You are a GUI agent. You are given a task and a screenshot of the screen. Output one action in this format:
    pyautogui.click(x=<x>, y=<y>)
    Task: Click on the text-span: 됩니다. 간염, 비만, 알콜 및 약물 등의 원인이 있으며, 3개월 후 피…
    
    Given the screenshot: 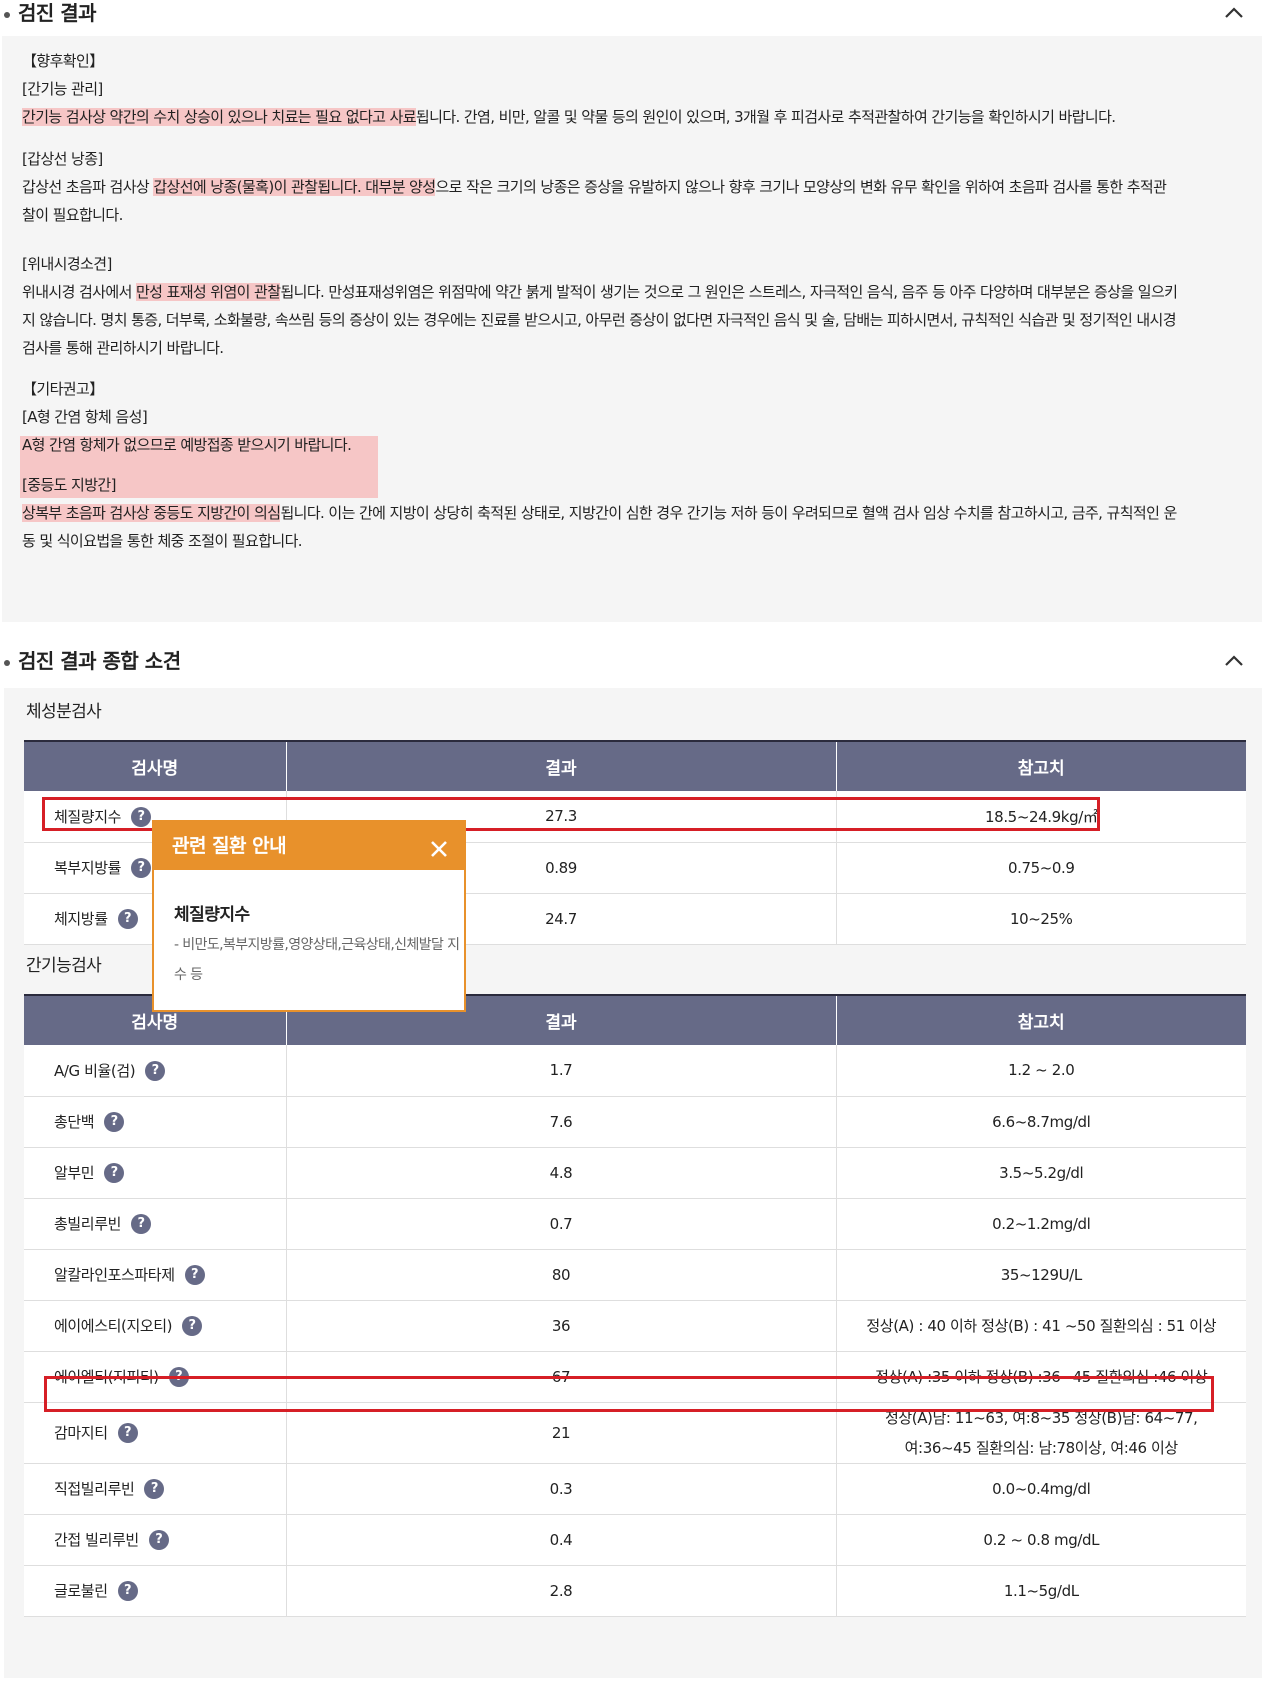 What is the action you would take?
    pyautogui.click(x=765, y=117)
    